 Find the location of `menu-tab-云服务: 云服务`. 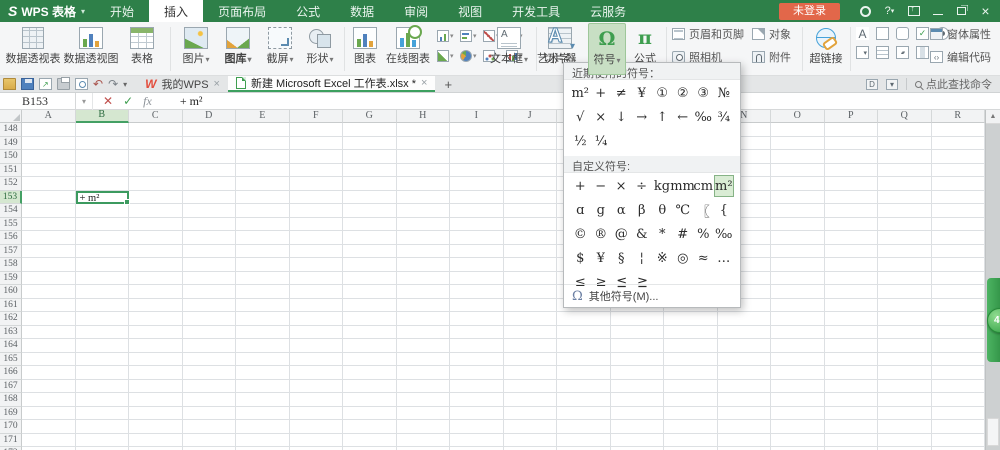

menu-tab-云服务: 云服务 is located at coordinates (608, 11).